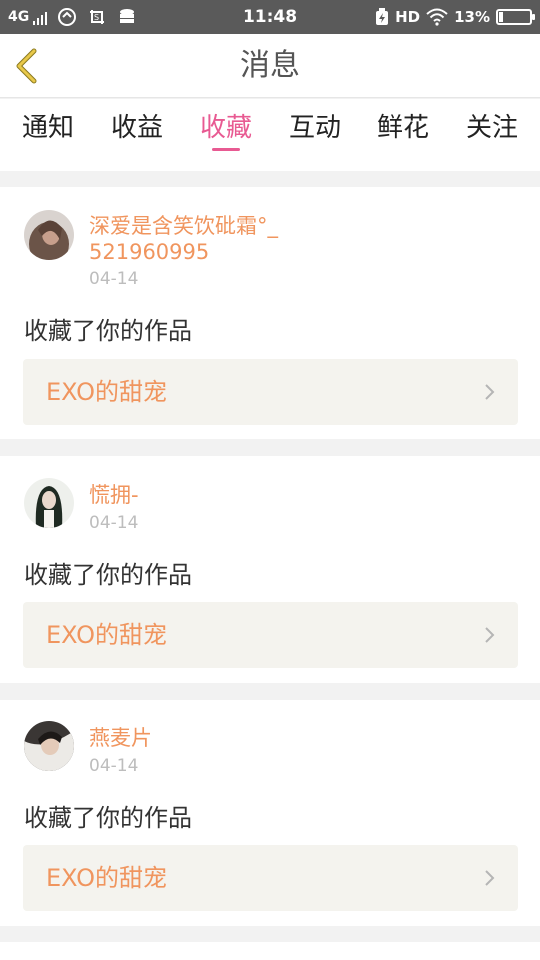  I want to click on header: 消息, so click(270, 66).